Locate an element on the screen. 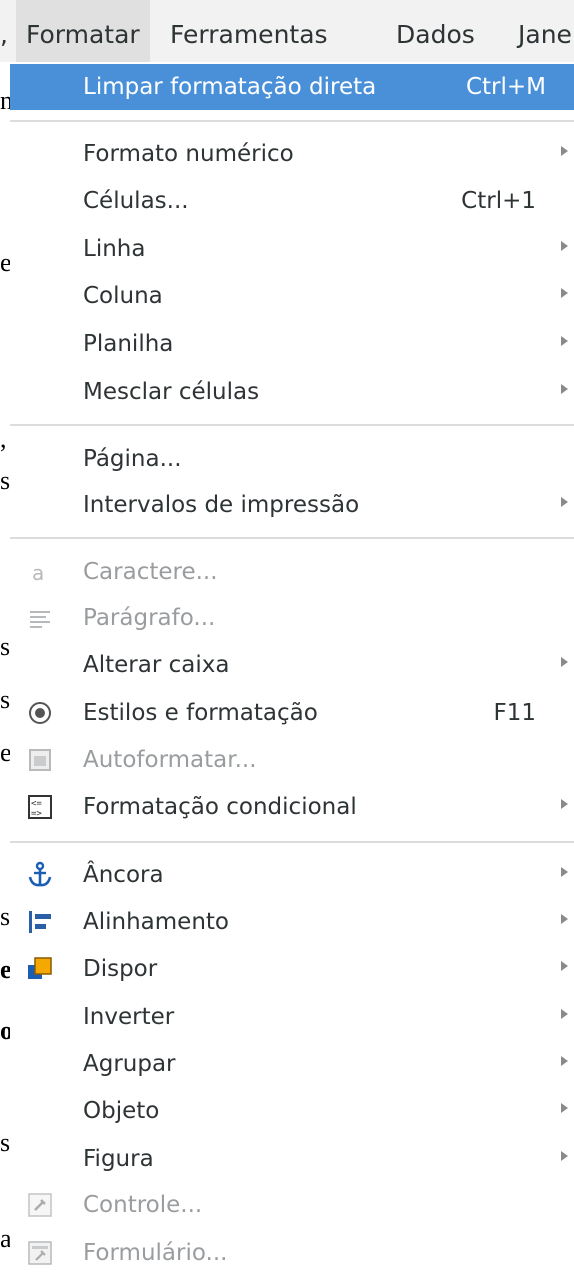 The height and width of the screenshot is (1276, 574). menu-item-label: Mesclar células is located at coordinates (171, 392).